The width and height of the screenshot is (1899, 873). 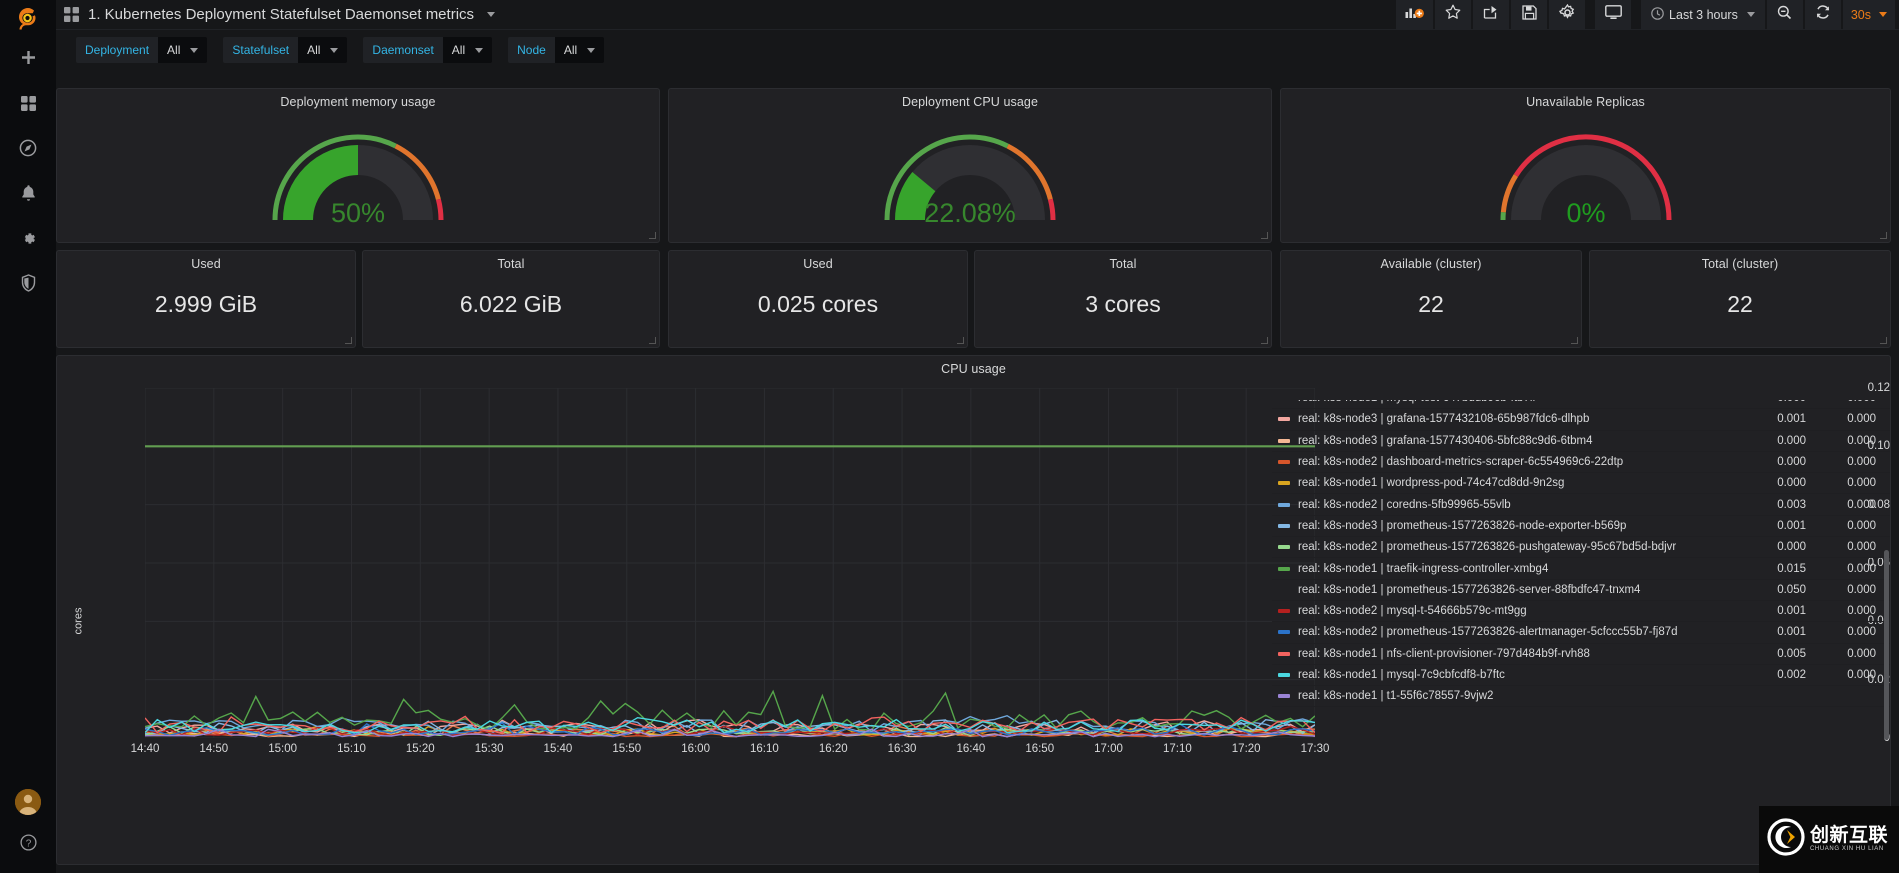 I want to click on clock-icon, so click(x=1657, y=14).